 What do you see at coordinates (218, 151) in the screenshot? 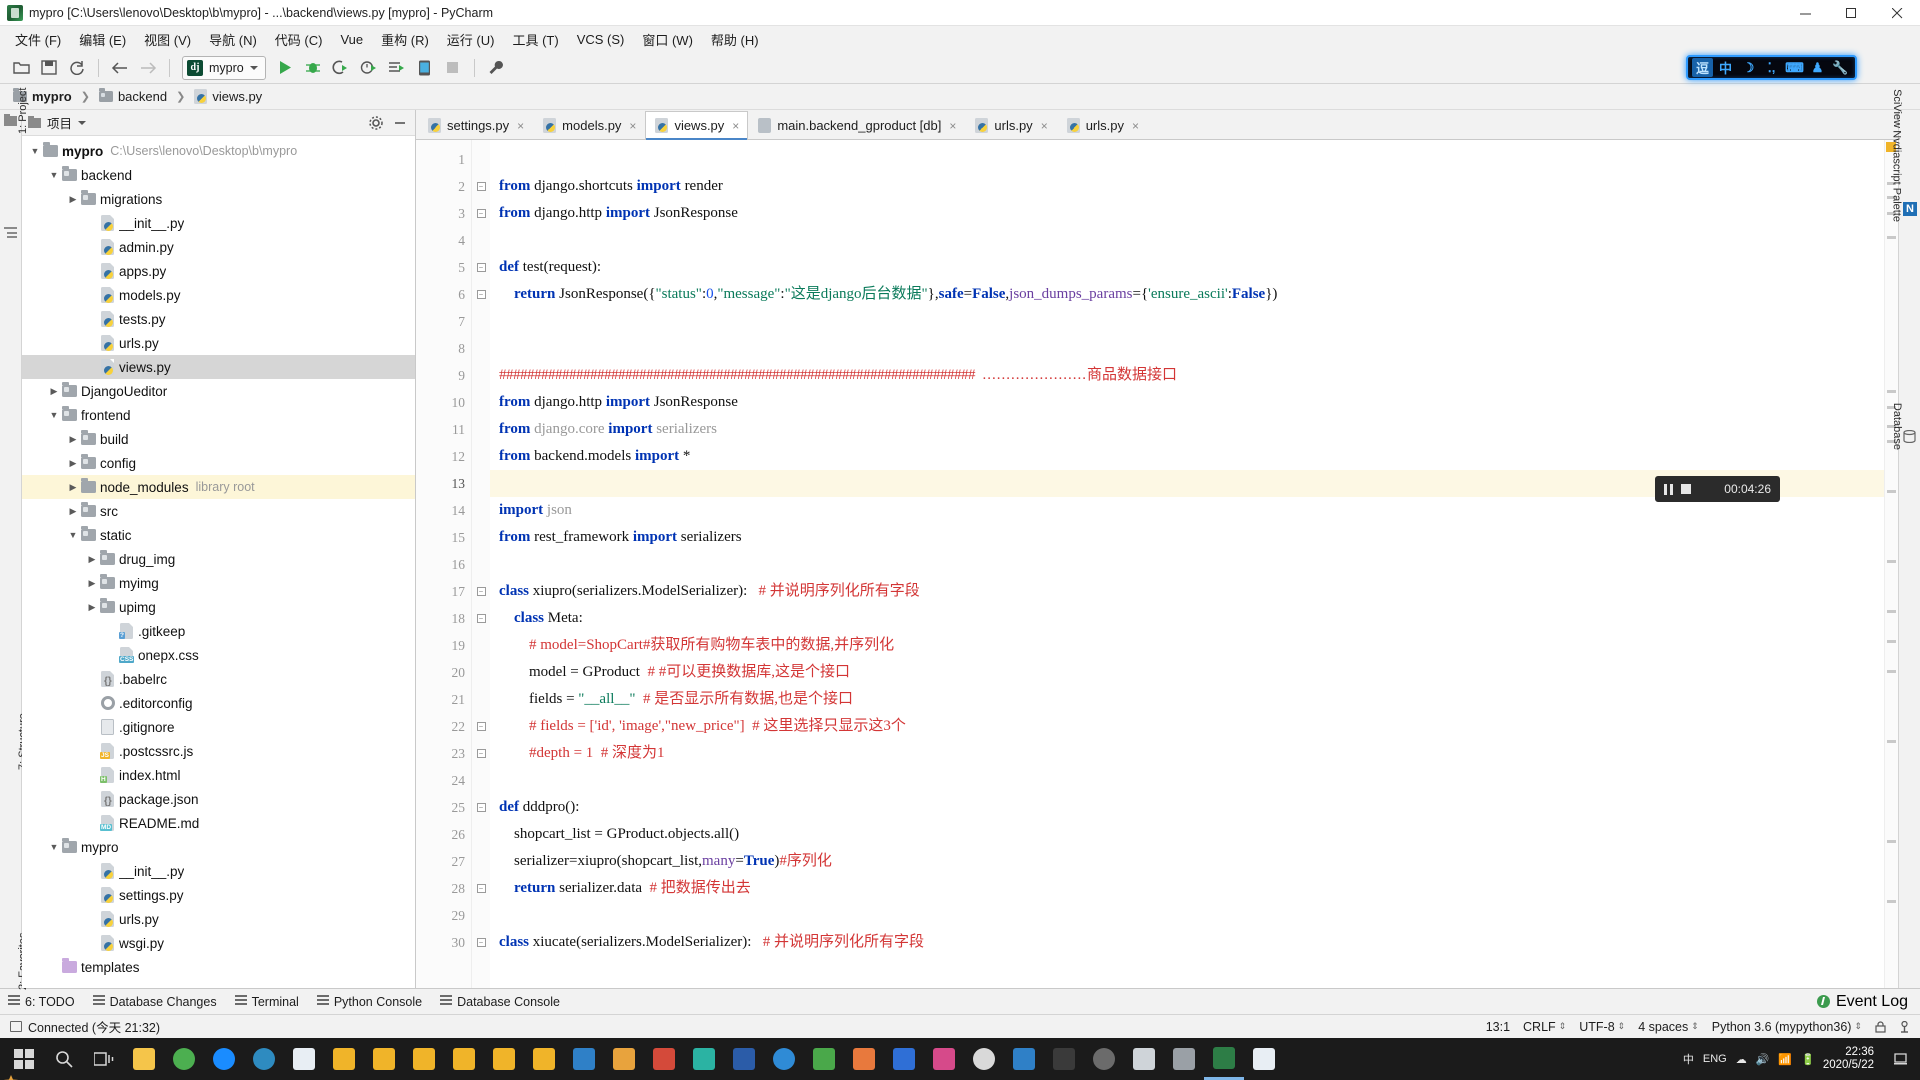
I see `tree-item-mypro: ▼ mypro C:\Users\lenovo\Desktop\b\mypro` at bounding box center [218, 151].